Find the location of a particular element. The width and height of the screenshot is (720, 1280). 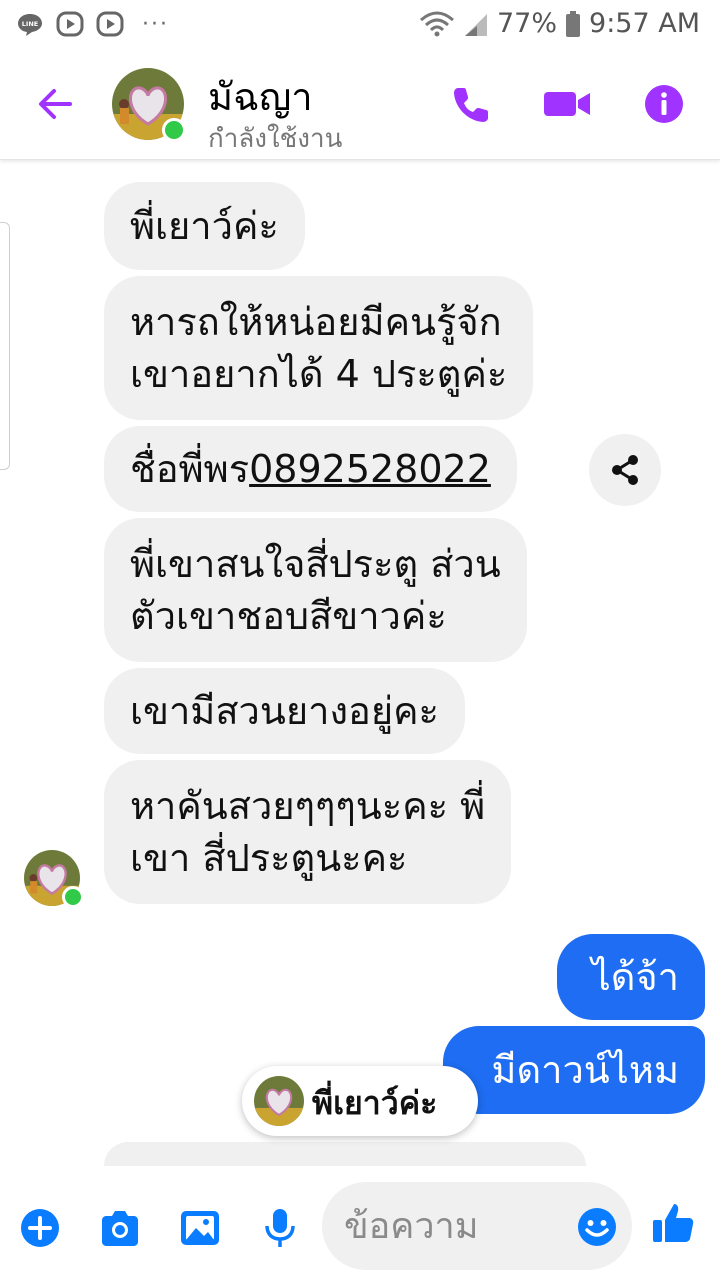

back-arrow-icon is located at coordinates (56, 104).